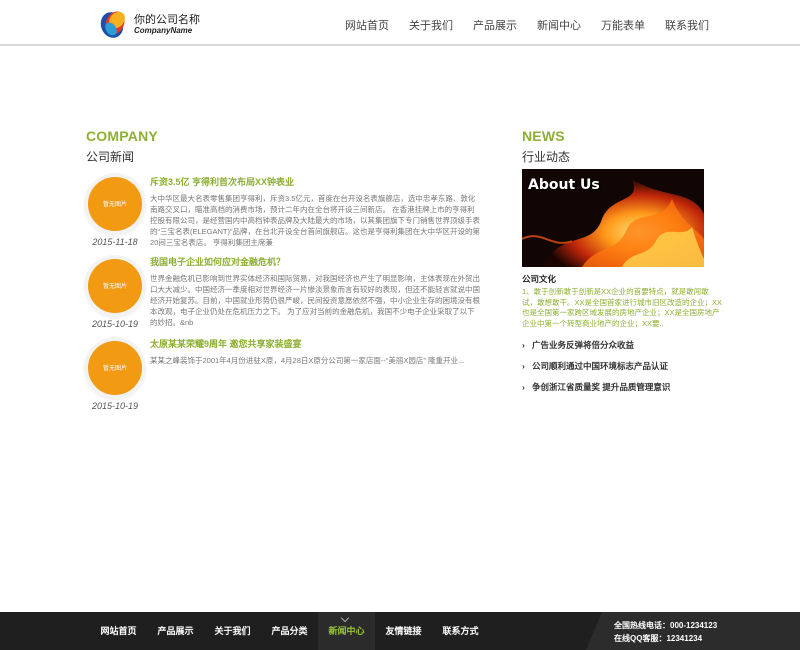  Describe the element at coordinates (232, 631) in the screenshot. I see `footer-nav-about: 关于我们` at that location.